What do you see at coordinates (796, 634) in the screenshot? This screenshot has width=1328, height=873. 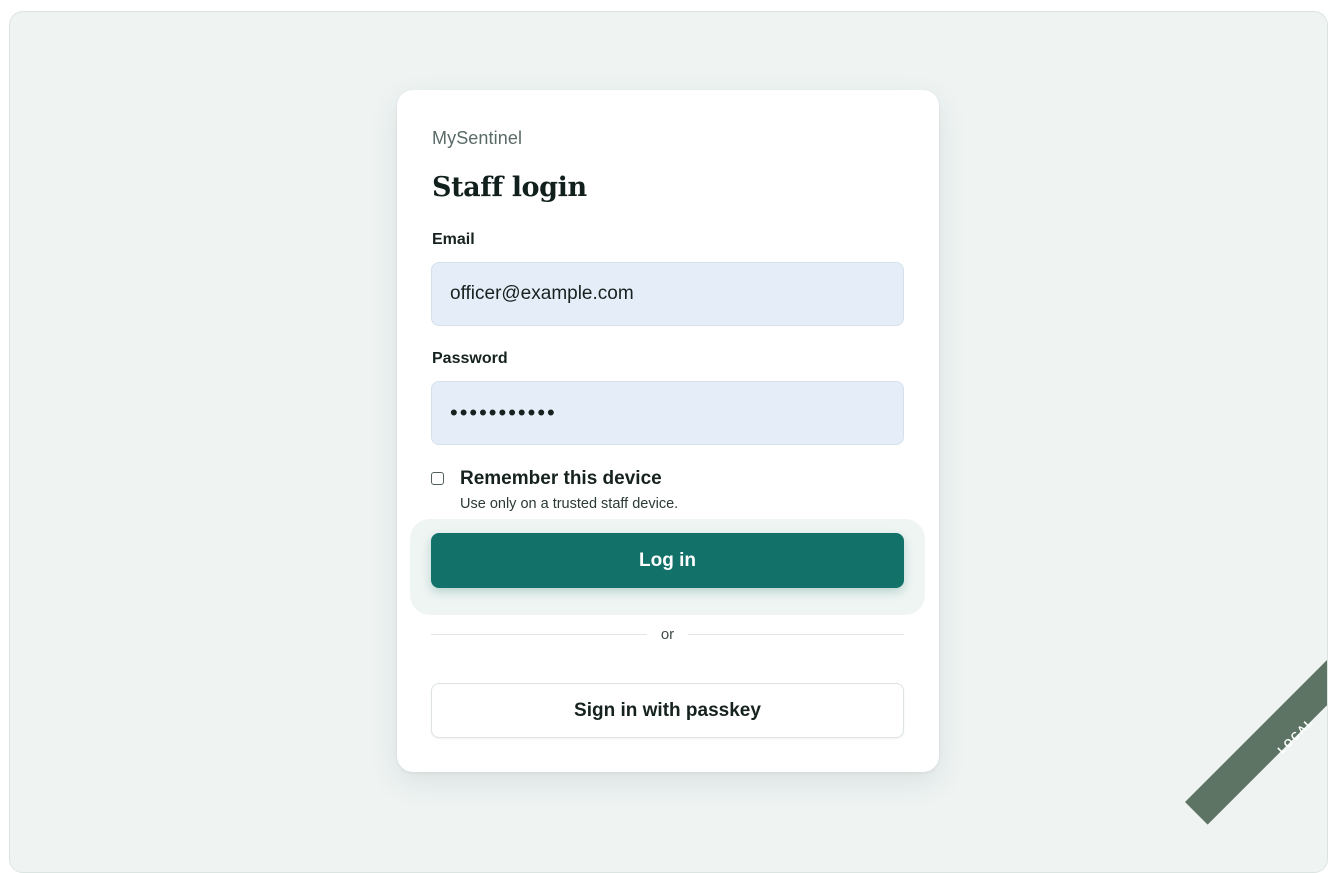 I see `divider-line-right` at bounding box center [796, 634].